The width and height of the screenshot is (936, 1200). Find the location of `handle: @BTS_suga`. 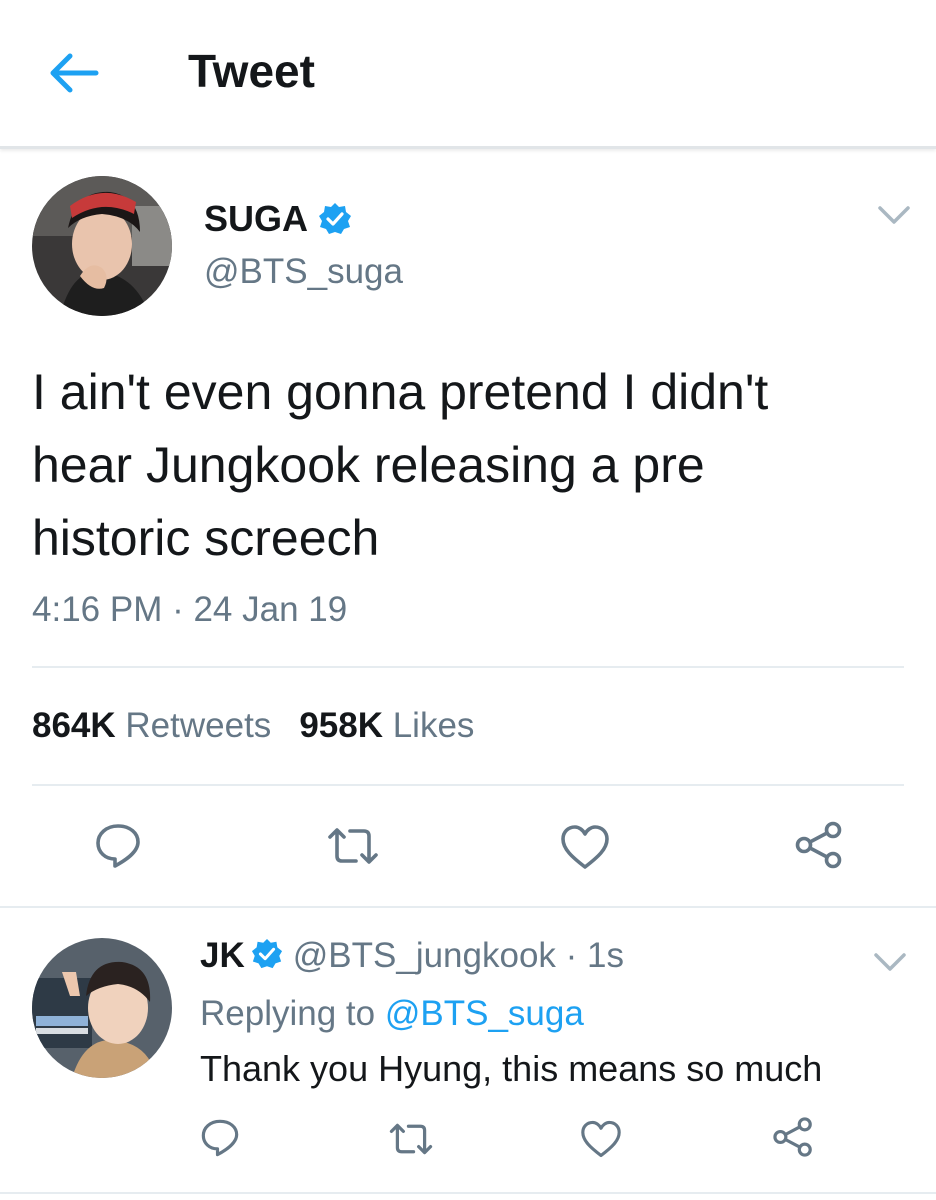

handle: @BTS_suga is located at coordinates (303, 272).